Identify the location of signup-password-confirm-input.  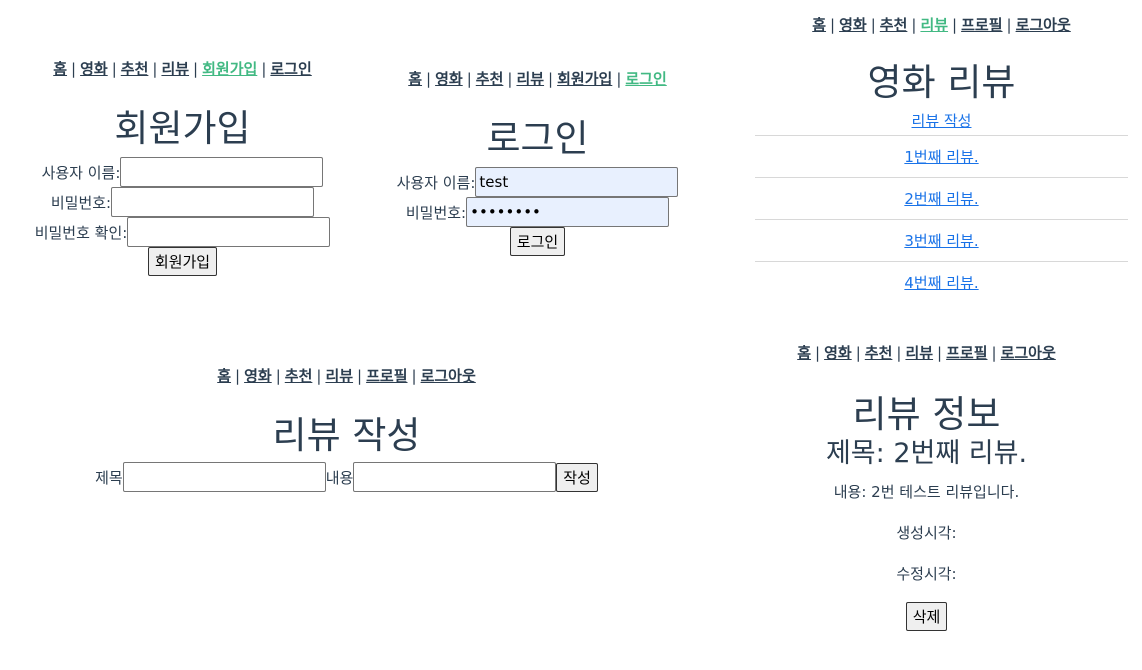
(229, 232).